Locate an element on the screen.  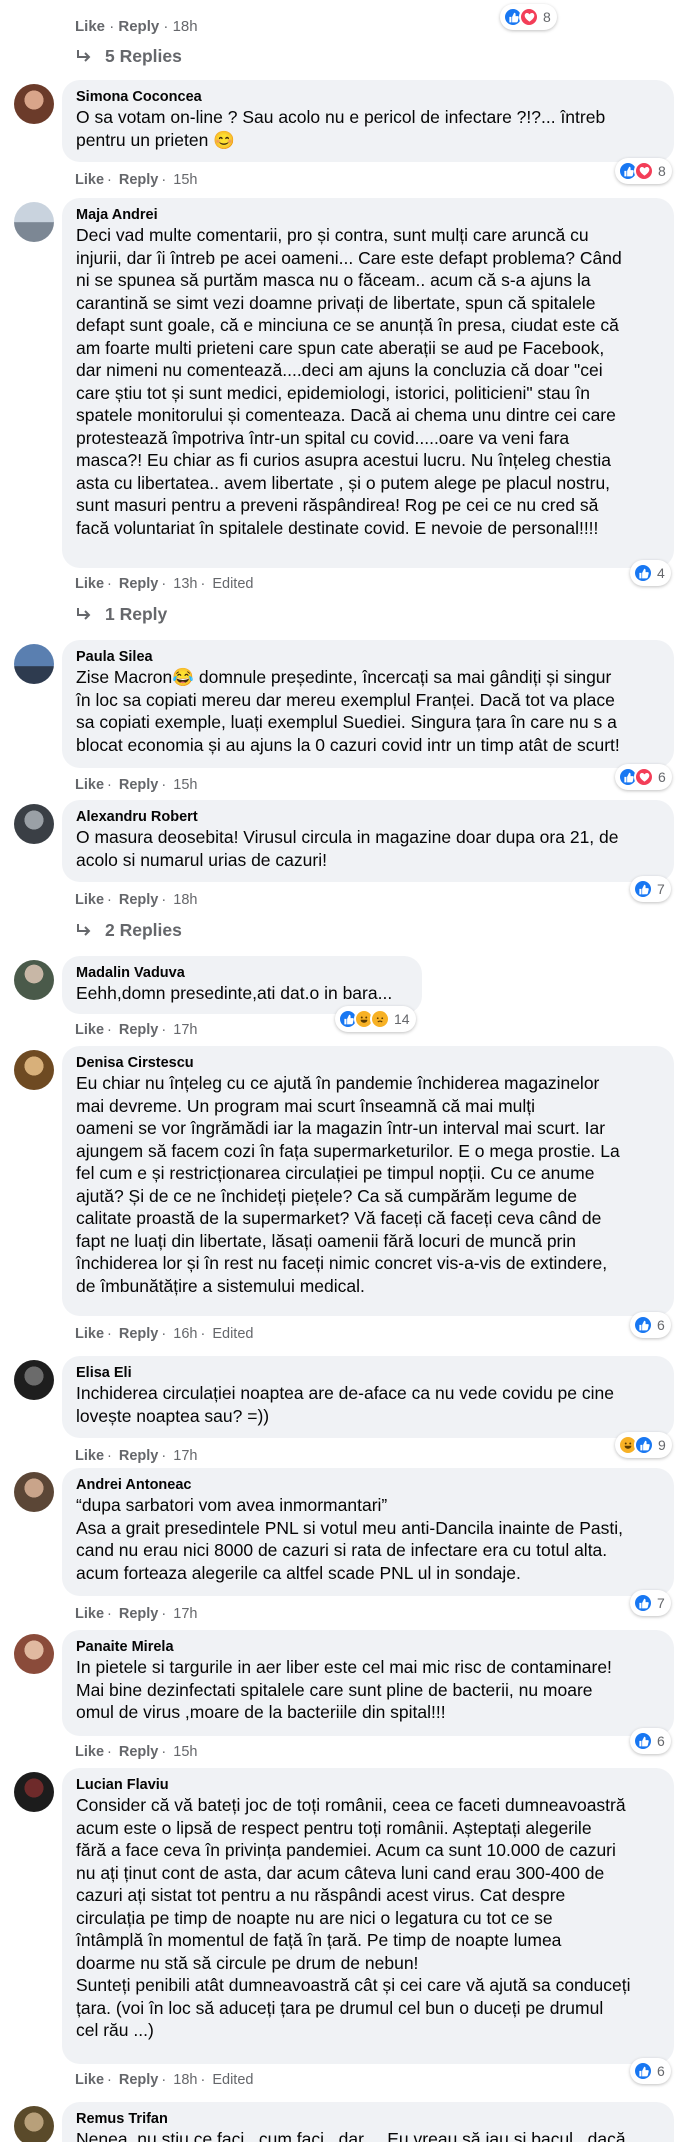
comment-author: Alexandru Robert is located at coordinates (368, 817).